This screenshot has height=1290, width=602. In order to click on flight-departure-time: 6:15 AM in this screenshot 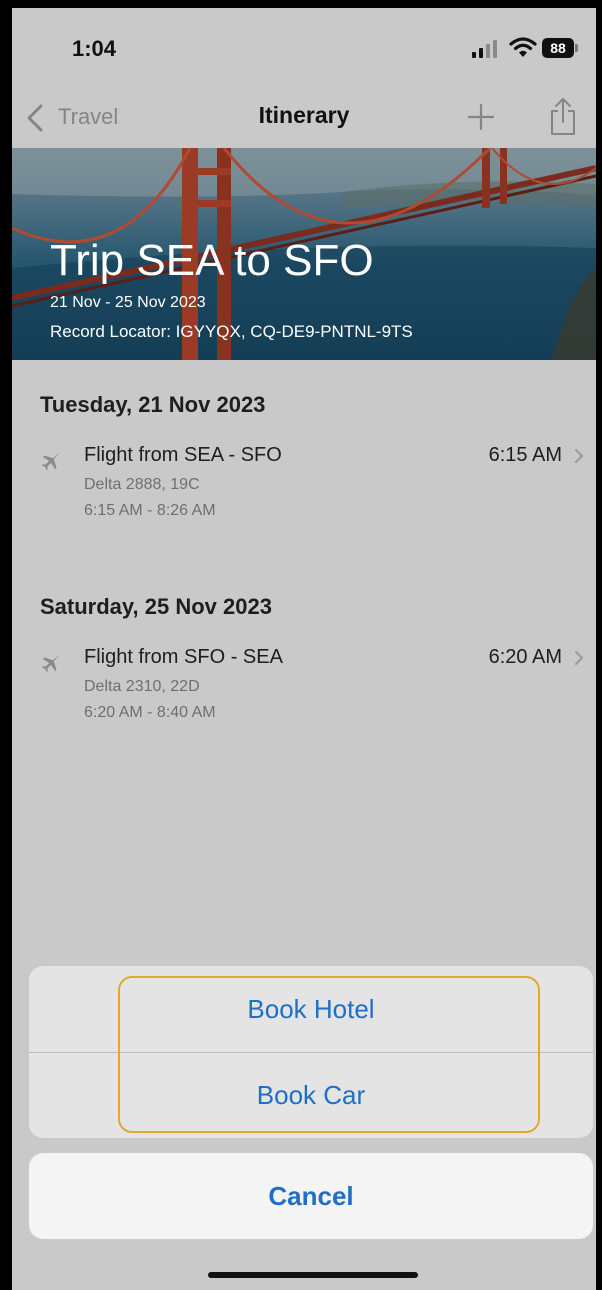, I will do `click(525, 455)`.